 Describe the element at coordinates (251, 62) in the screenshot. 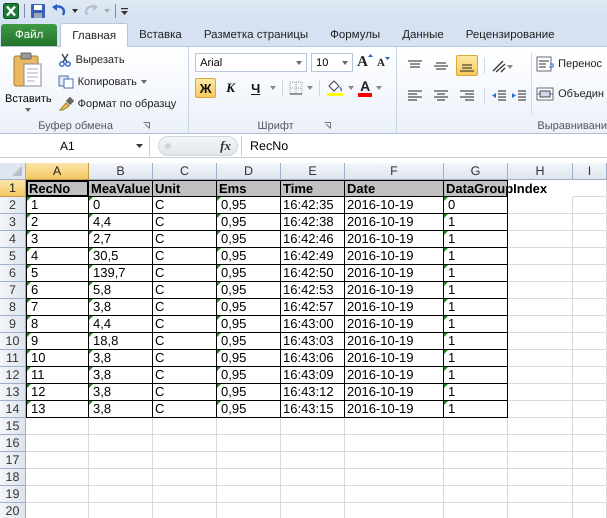

I see `font-family-dropdown: Arial` at that location.